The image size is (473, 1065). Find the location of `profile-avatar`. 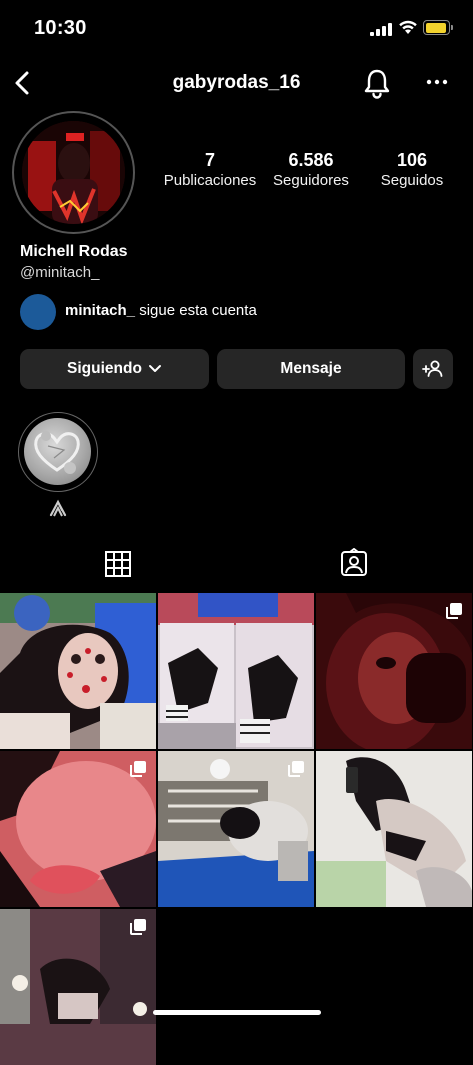

profile-avatar is located at coordinates (73, 172).